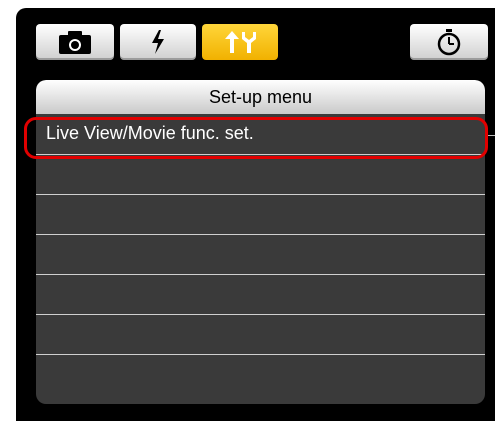 This screenshot has height=421, width=495. I want to click on stopwatch-icon, so click(449, 42).